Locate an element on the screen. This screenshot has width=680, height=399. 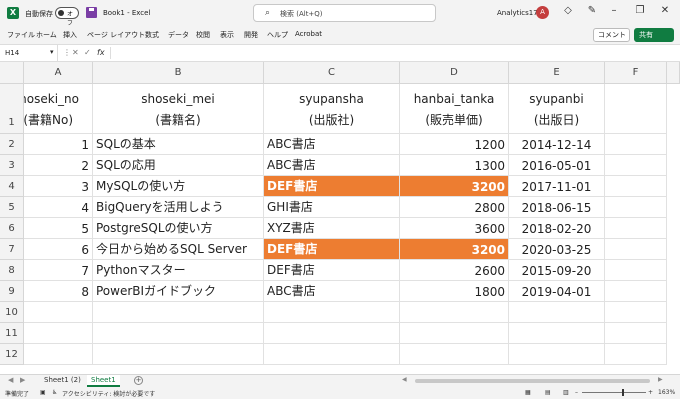
cell-shoseki-no: 6 is located at coordinates (58, 249).